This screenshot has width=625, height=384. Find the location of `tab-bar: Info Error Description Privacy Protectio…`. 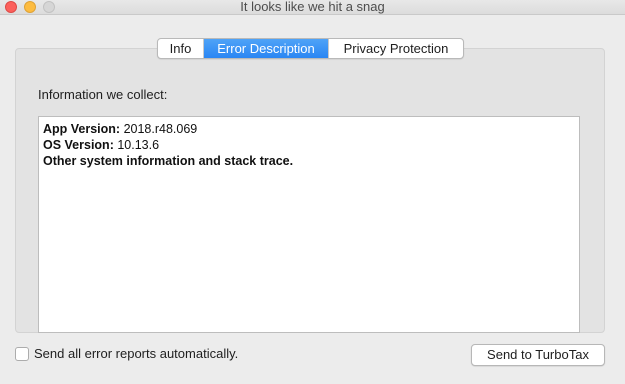

tab-bar: Info Error Description Privacy Protectio… is located at coordinates (310, 48).